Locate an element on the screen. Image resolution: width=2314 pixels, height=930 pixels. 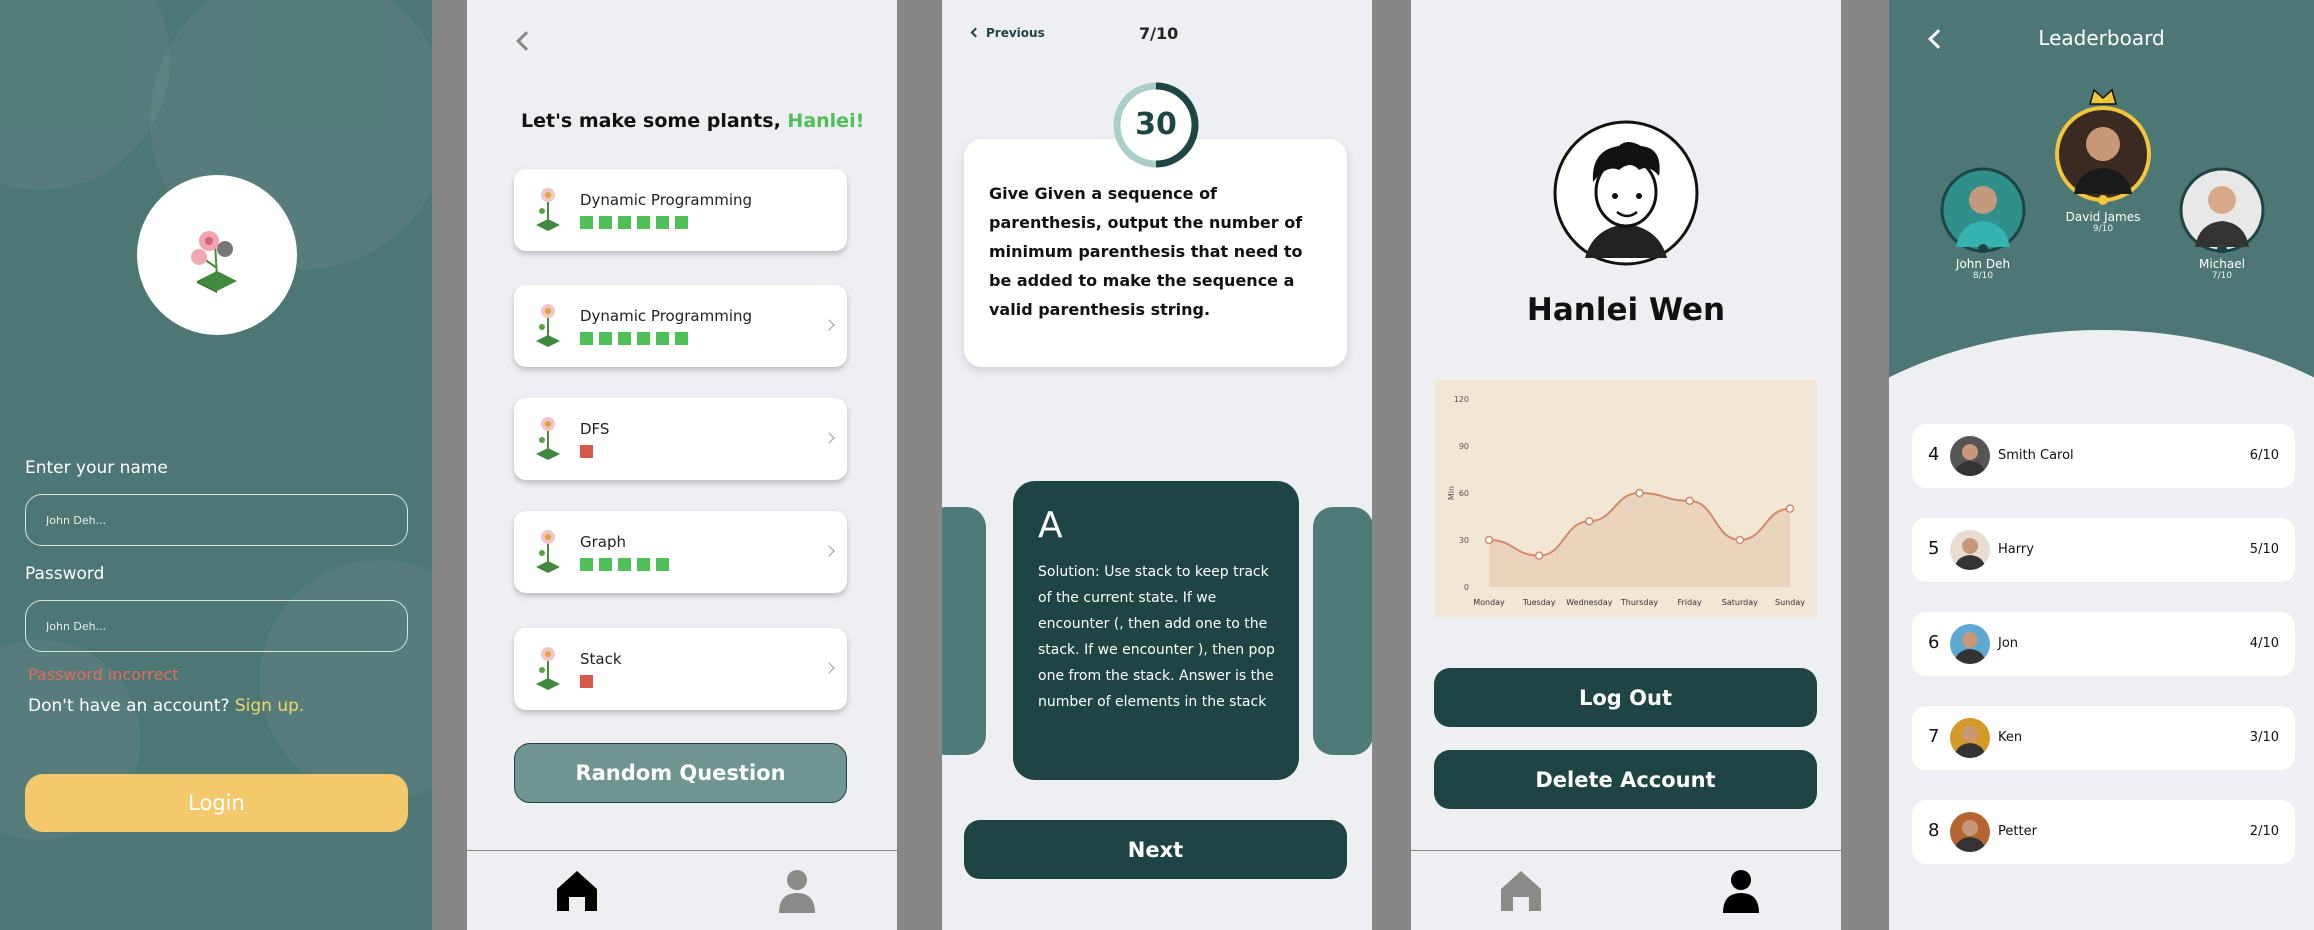
leaderboard-row: 8 Petter 2/10 is located at coordinates (2103, 832).